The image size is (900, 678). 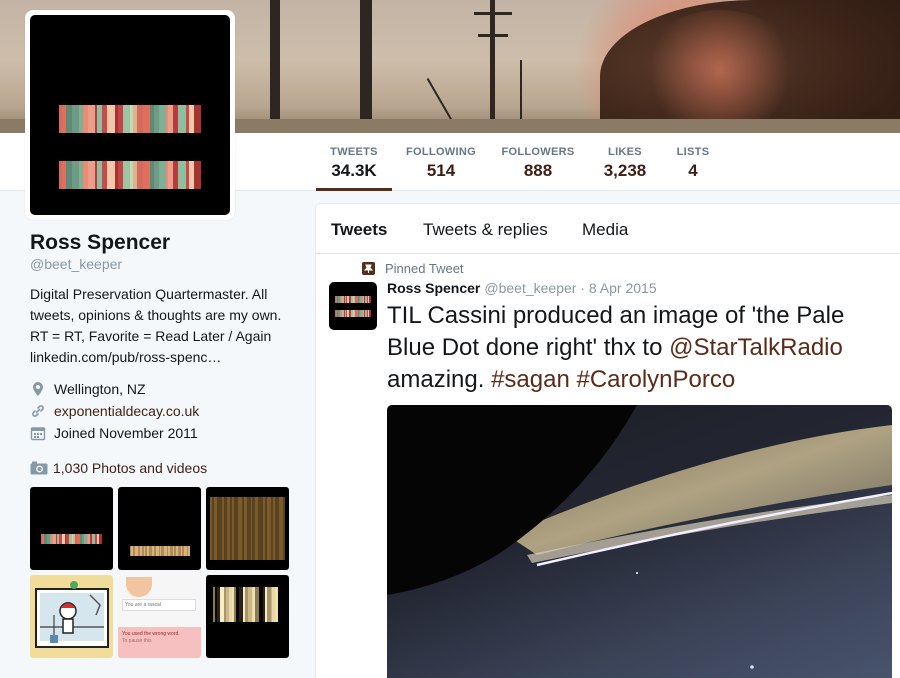 What do you see at coordinates (165, 243) in the screenshot?
I see `profile-name: Ross Spencer` at bounding box center [165, 243].